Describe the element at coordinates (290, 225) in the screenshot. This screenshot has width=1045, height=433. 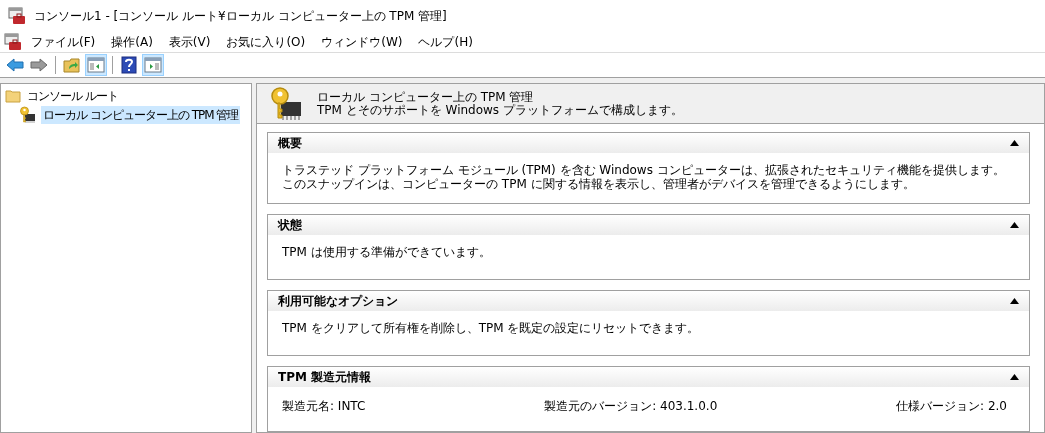
I see `section-title: 状態` at that location.